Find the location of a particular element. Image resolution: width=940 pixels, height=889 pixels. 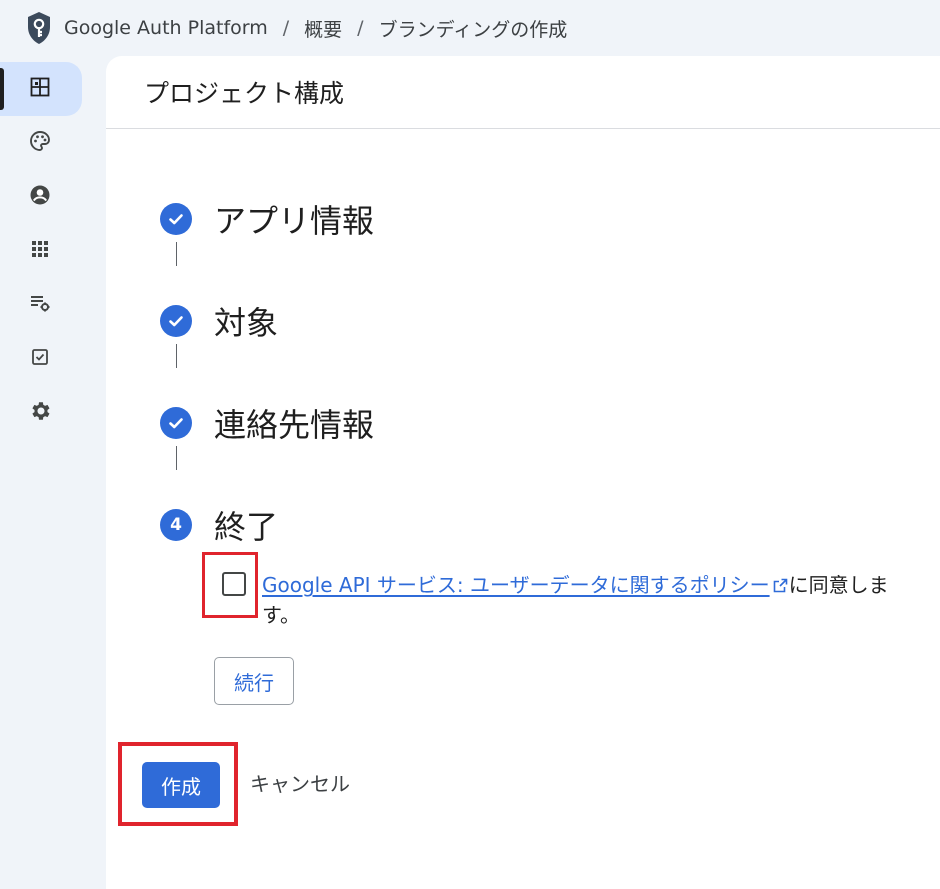

create-highlight-box: 作成 is located at coordinates (178, 784).